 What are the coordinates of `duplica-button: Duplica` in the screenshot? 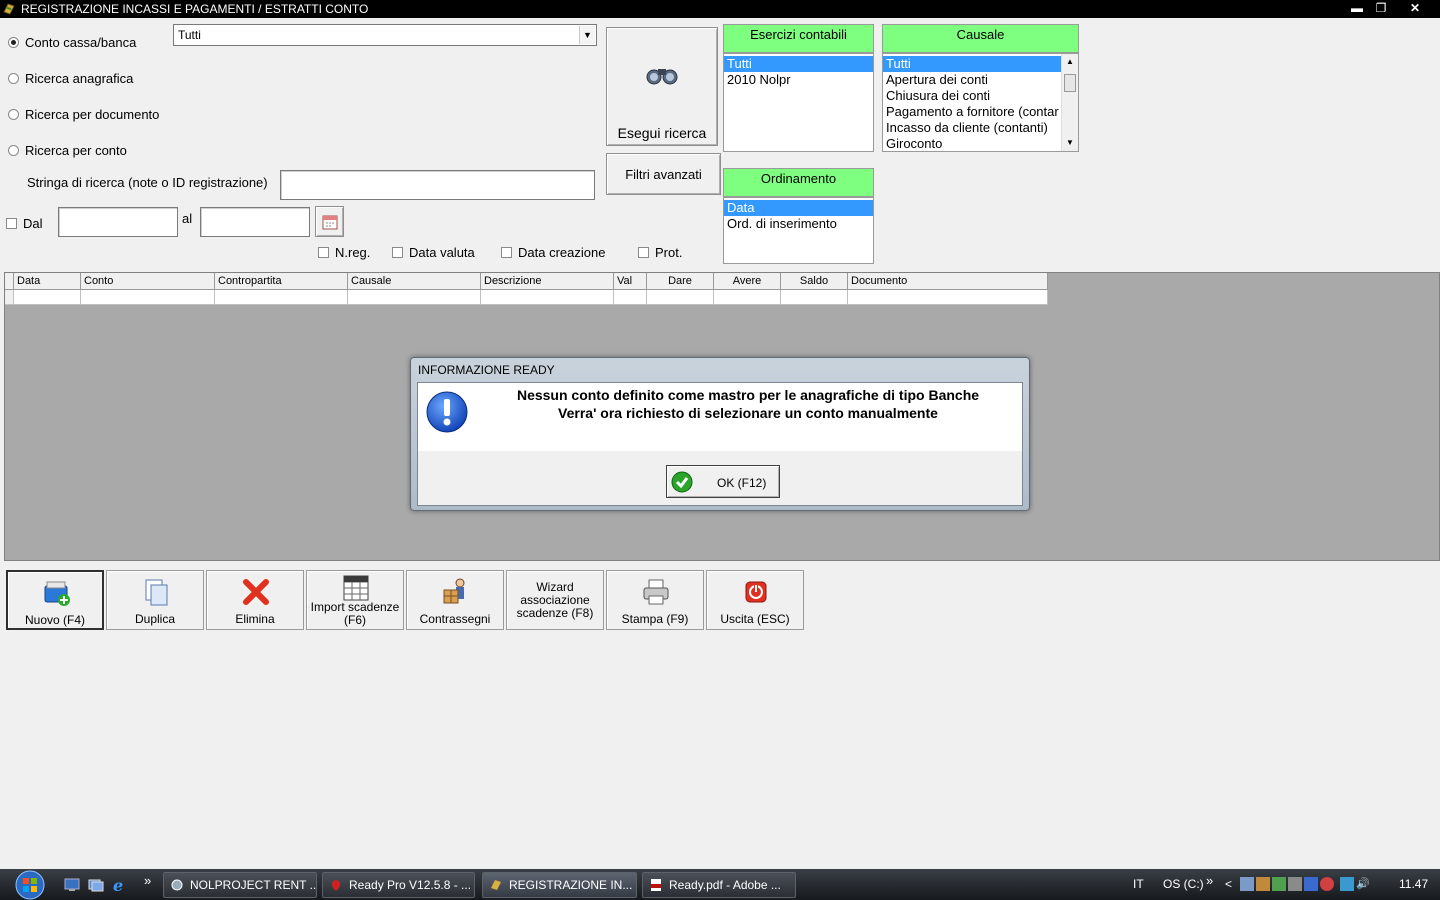 It's located at (155, 600).